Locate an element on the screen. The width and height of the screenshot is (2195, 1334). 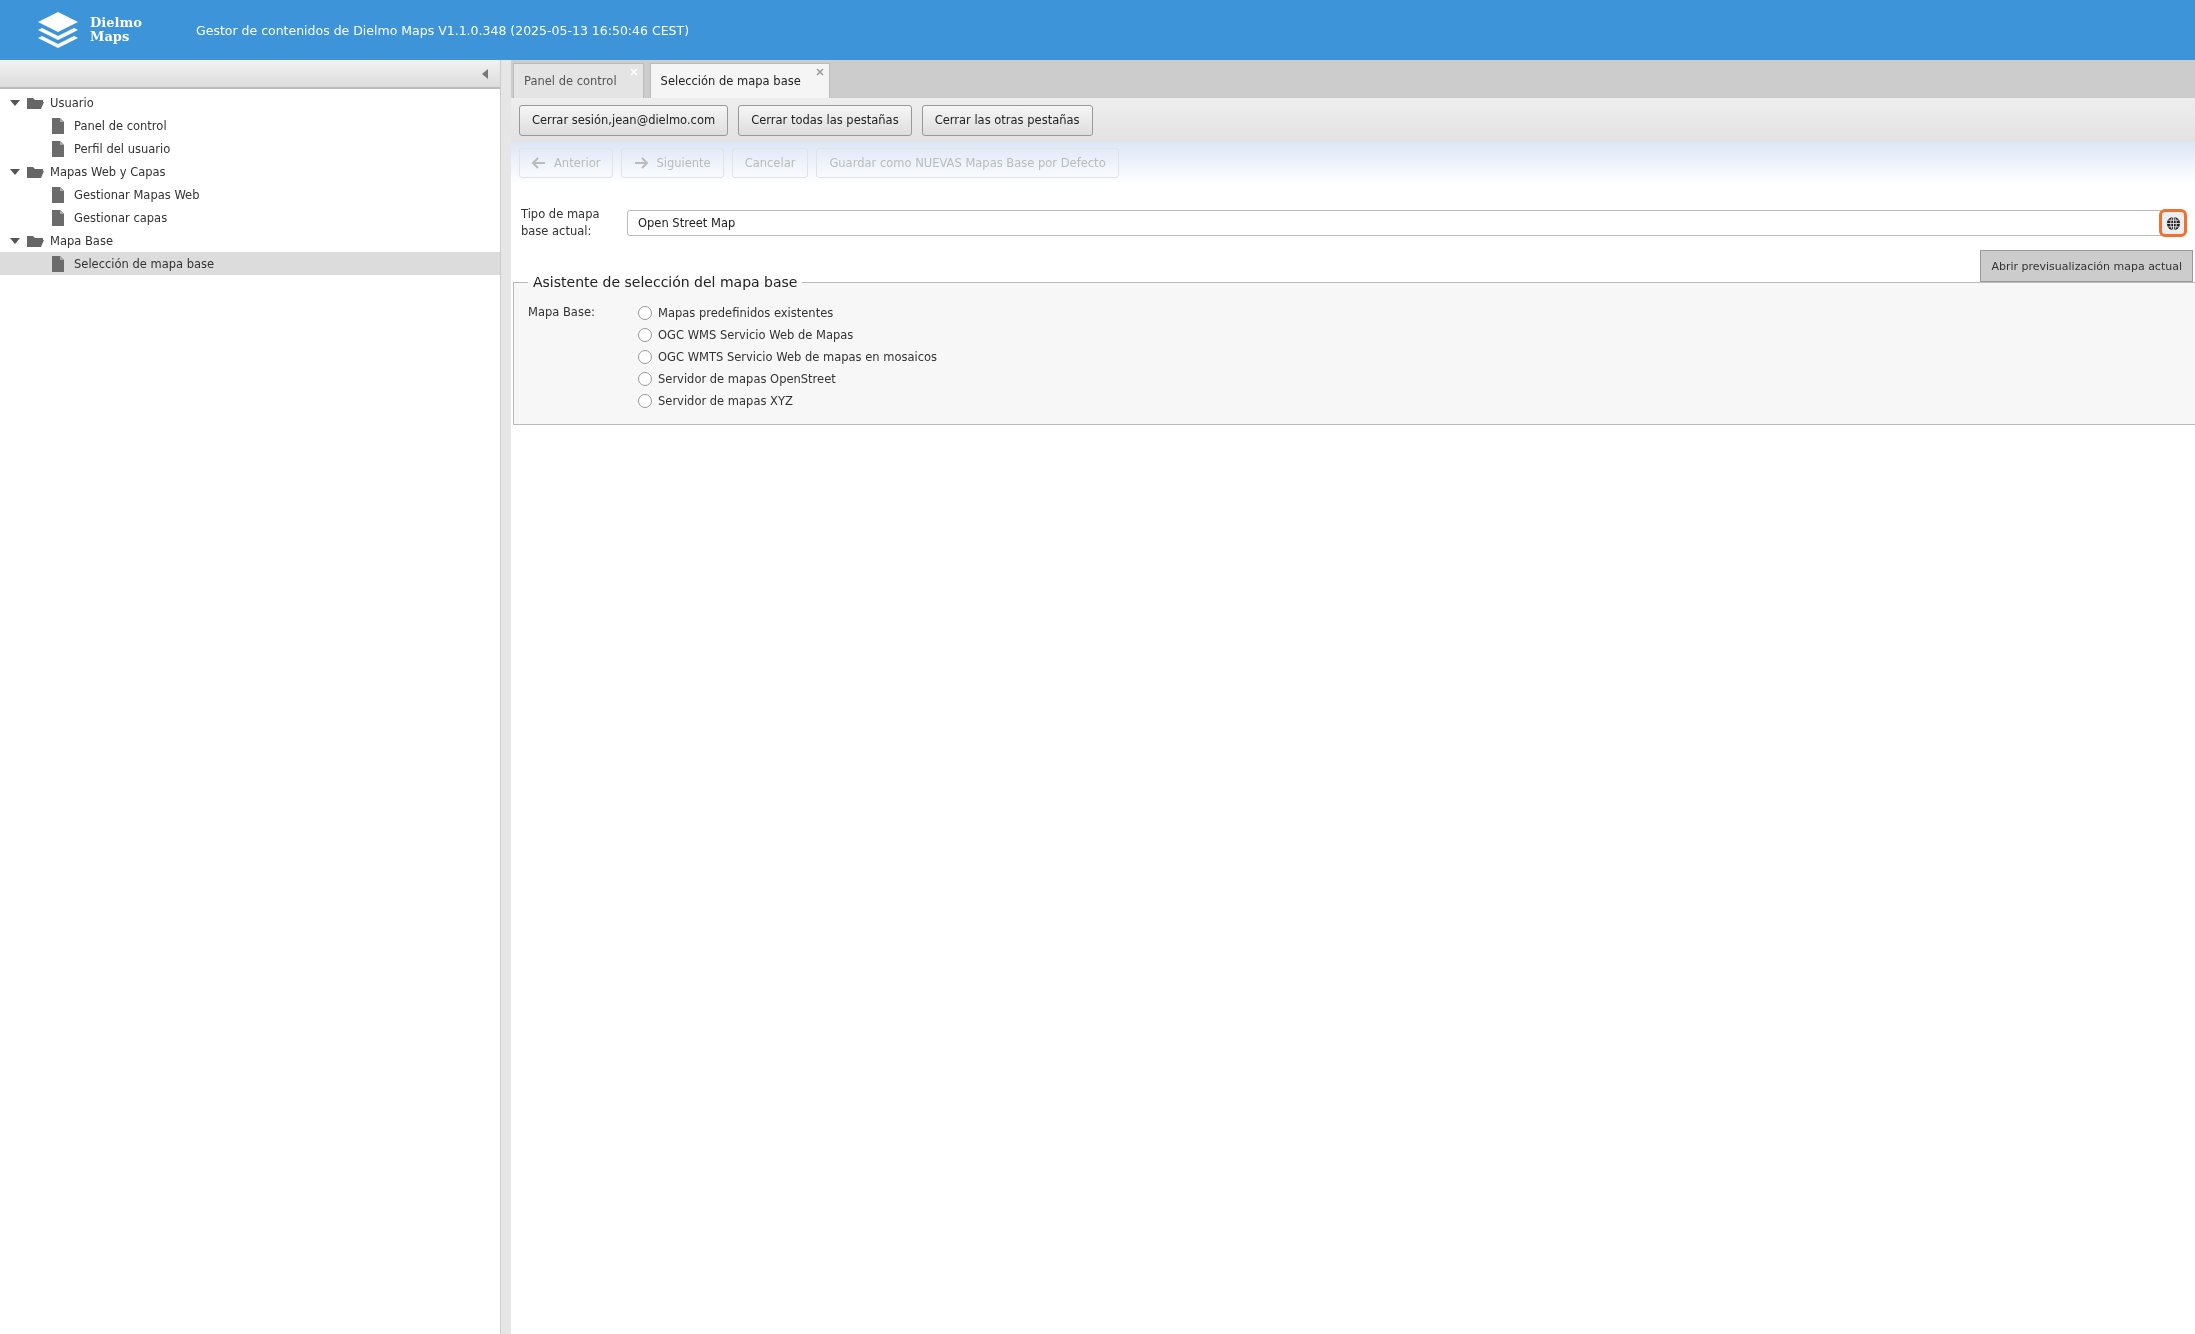
tree-folder: Mapas Web y Capas is located at coordinates (250, 171).